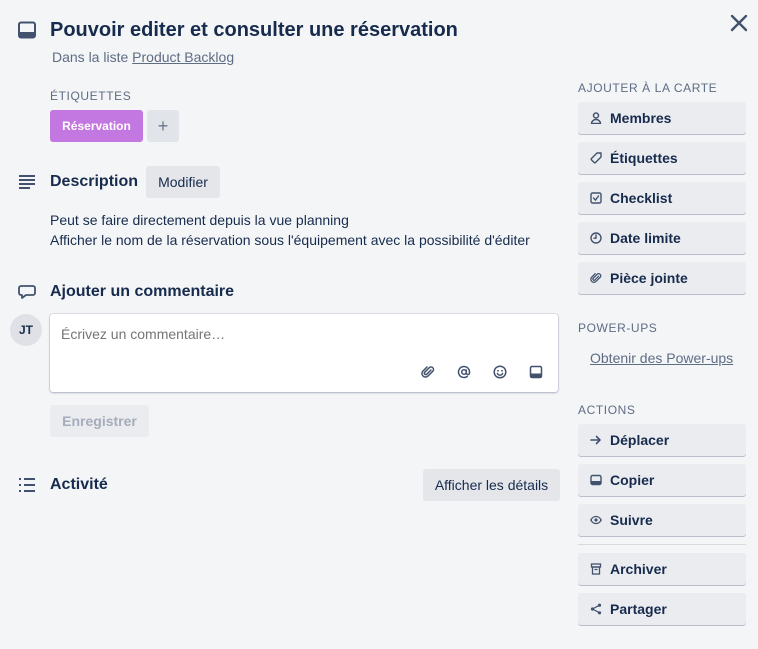  What do you see at coordinates (662, 480) in the screenshot?
I see `copy-button: Copier` at bounding box center [662, 480].